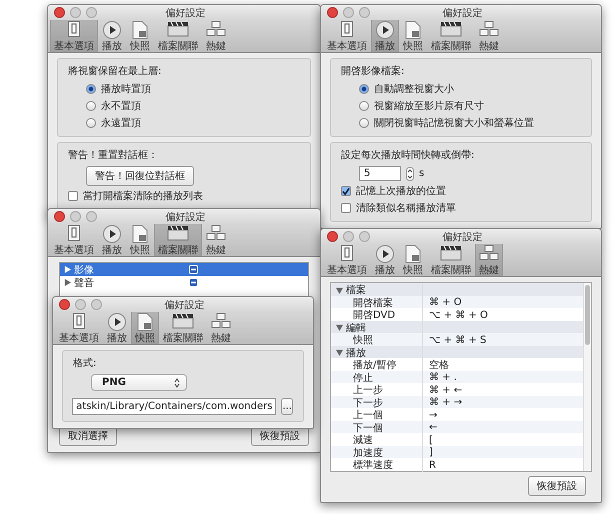 Image resolution: width=613 pixels, height=514 pixels. What do you see at coordinates (503, 303) in the screenshot?
I see `shortcut-cell: ⌘ + O` at bounding box center [503, 303].